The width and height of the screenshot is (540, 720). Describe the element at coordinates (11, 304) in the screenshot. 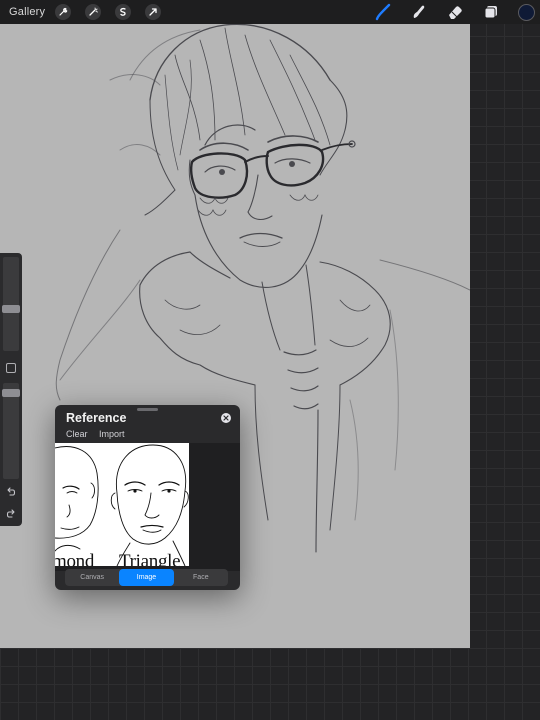

I see `brush-size-slider` at that location.